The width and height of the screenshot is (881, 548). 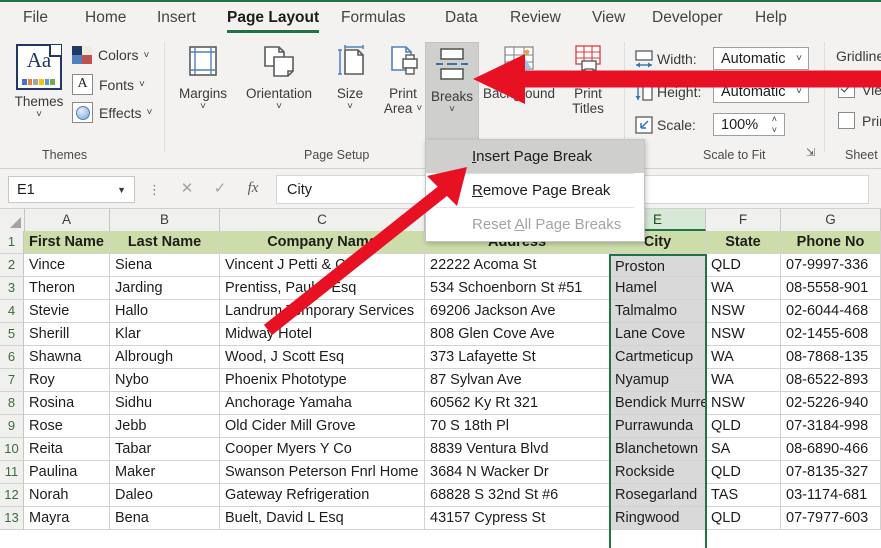 What do you see at coordinates (165, 265) in the screenshot?
I see `cell-B2: Siena` at bounding box center [165, 265].